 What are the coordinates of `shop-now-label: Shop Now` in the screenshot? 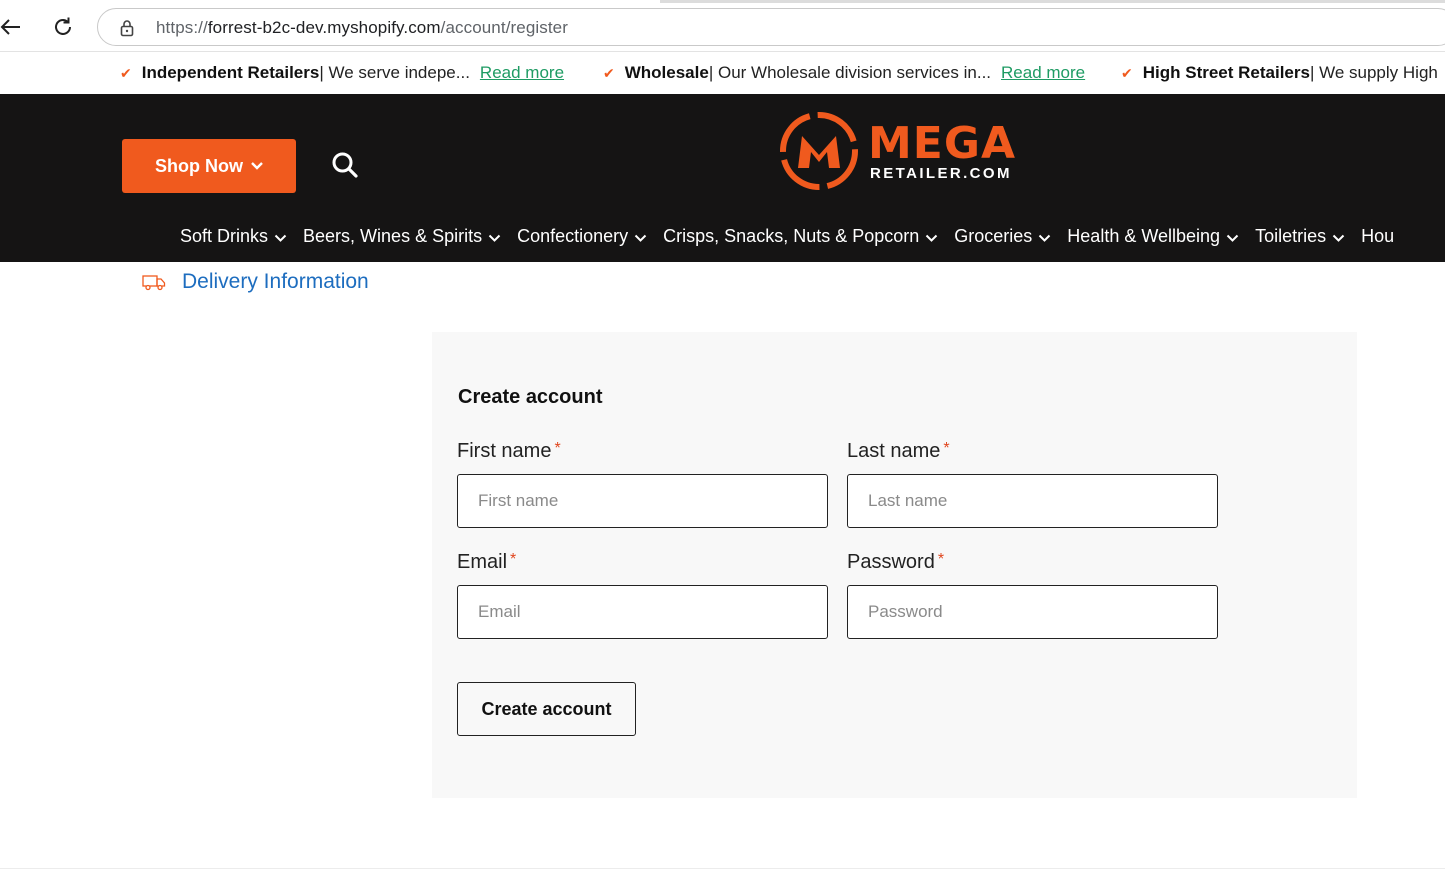 It's located at (199, 165).